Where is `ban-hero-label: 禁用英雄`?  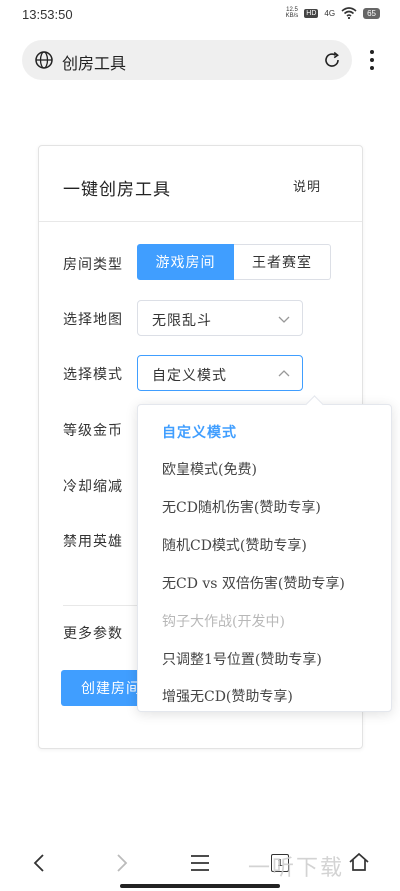
ban-hero-label: 禁用英雄 is located at coordinates (93, 542).